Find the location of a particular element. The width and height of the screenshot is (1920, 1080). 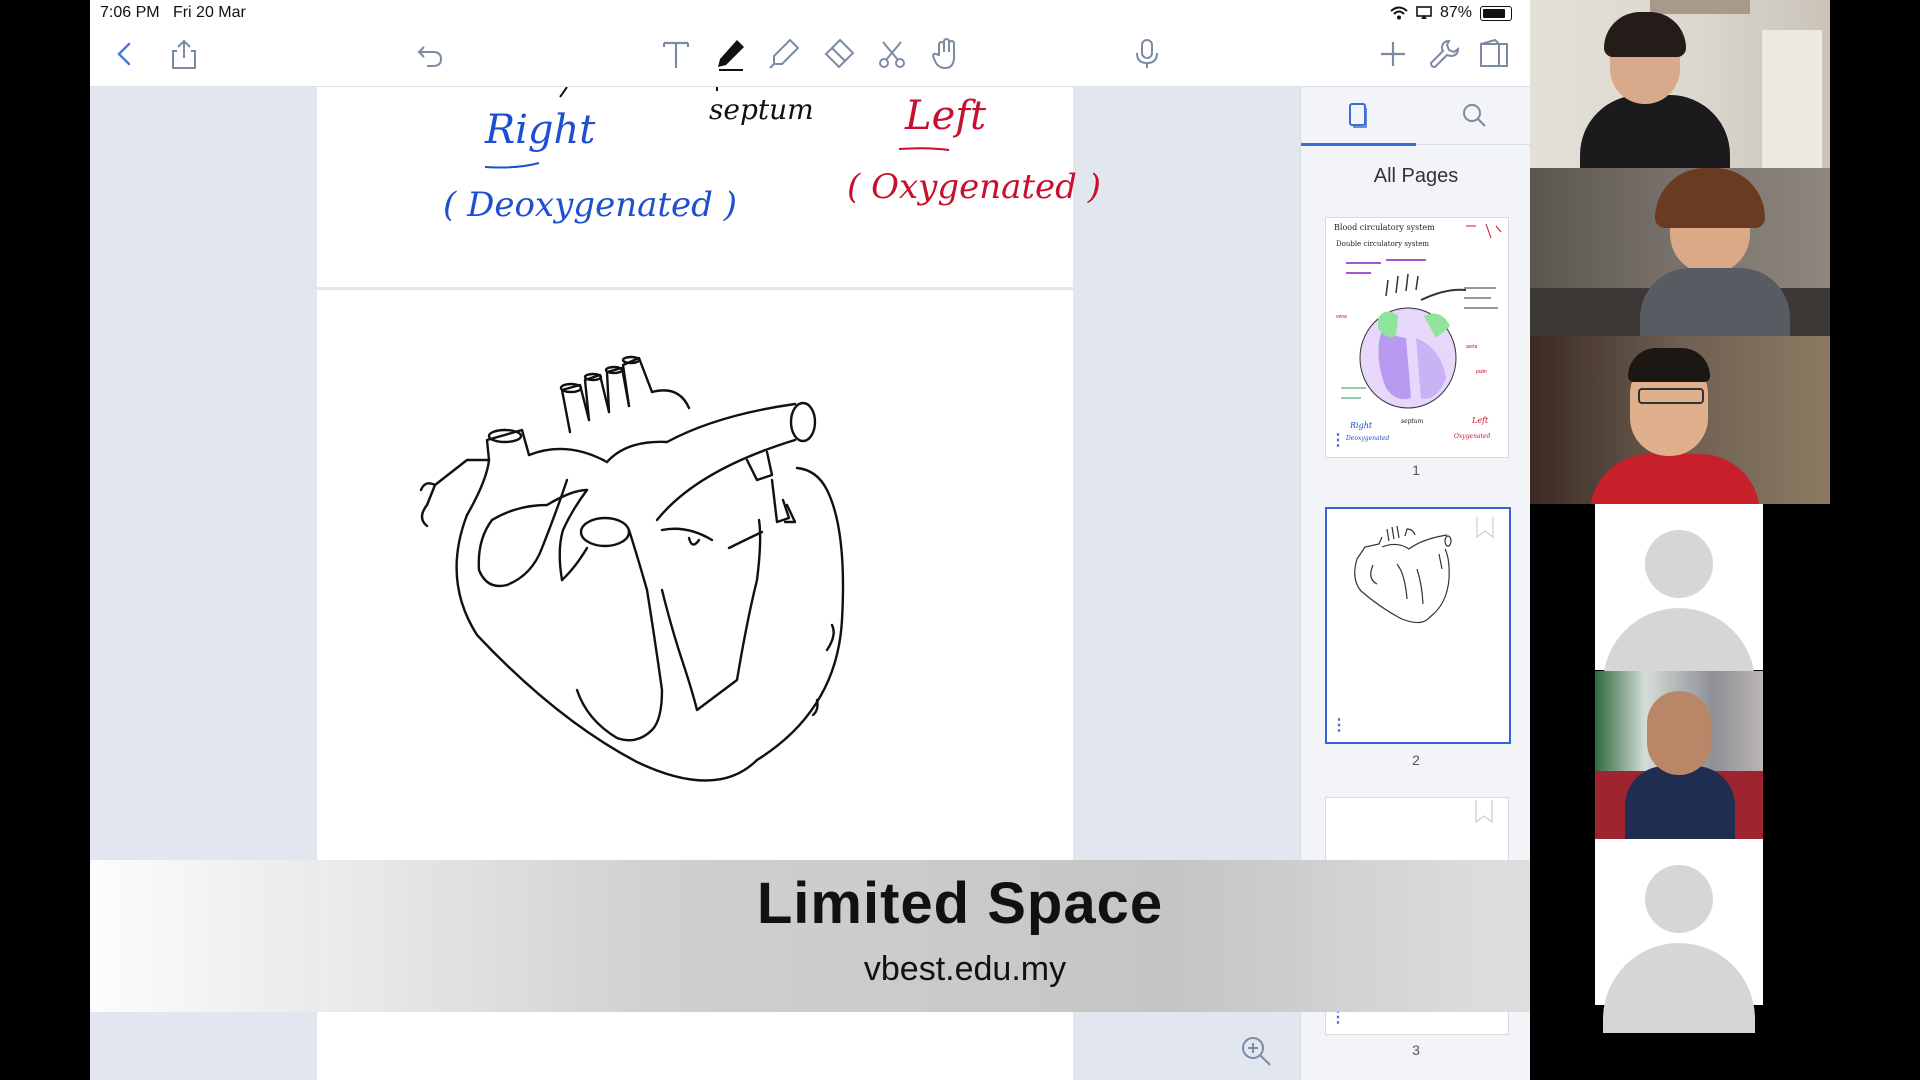

share-icon is located at coordinates (184, 54).